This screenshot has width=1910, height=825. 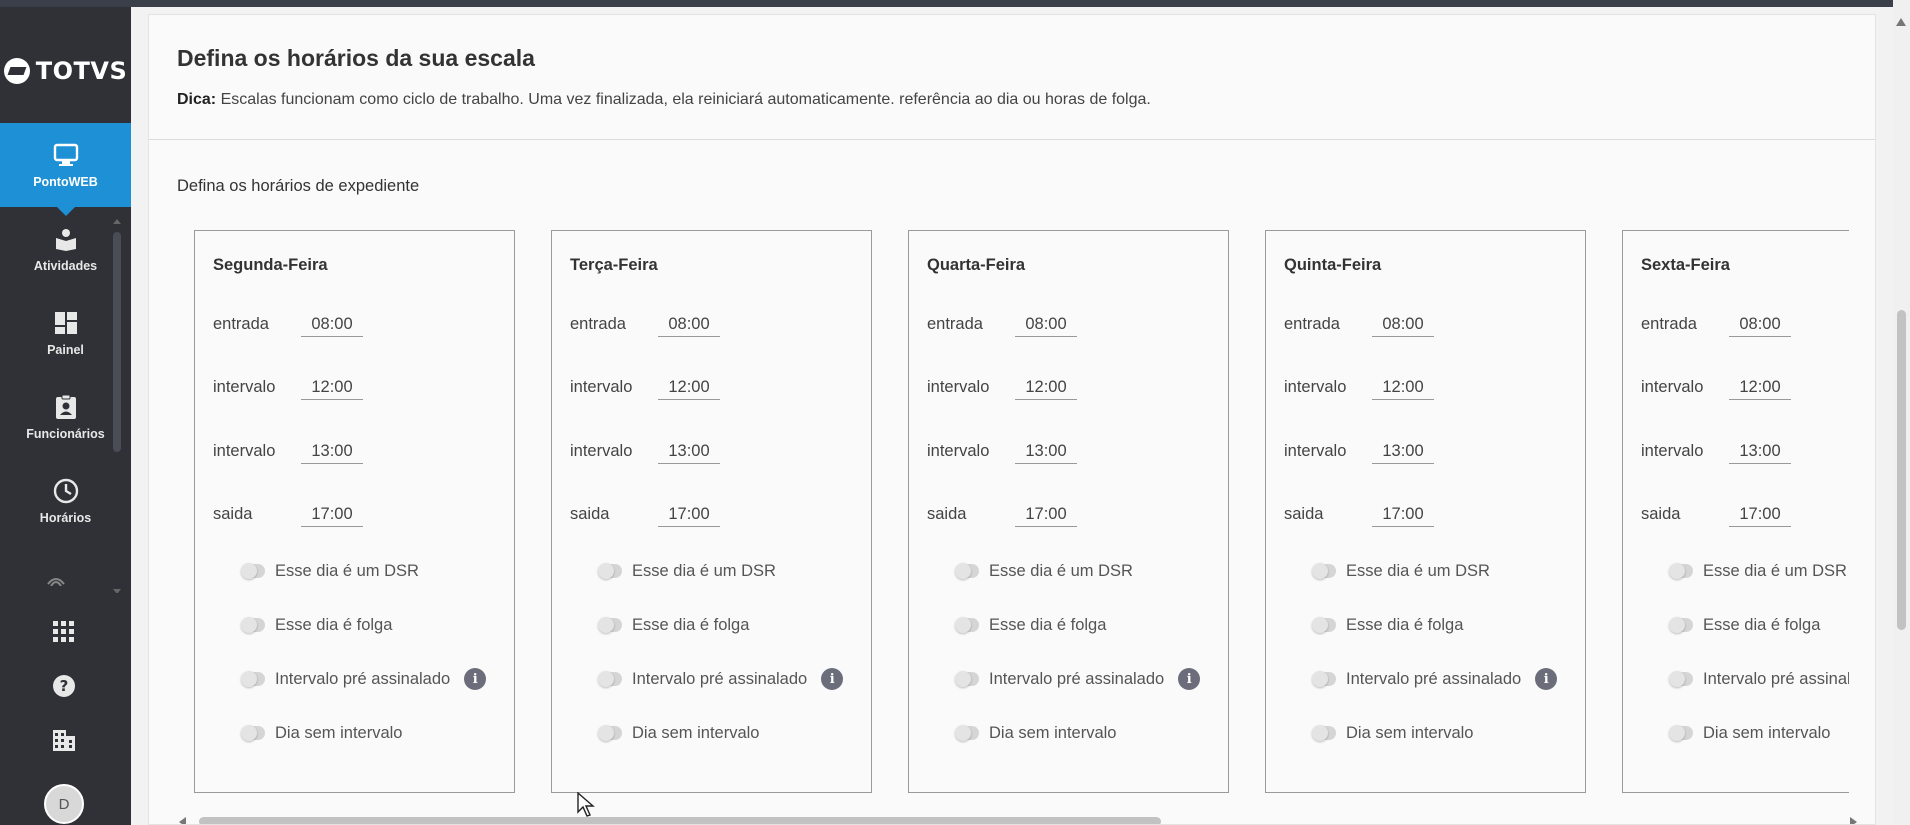 I want to click on page-vertical-scrollbar, so click(x=1901, y=412).